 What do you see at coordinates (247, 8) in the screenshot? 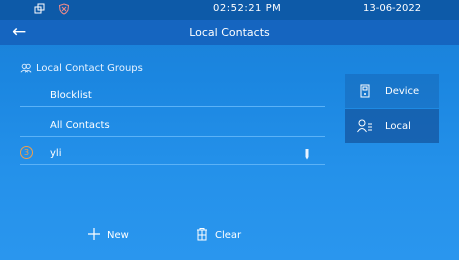
I see `status-time: 02:52:21 PM` at bounding box center [247, 8].